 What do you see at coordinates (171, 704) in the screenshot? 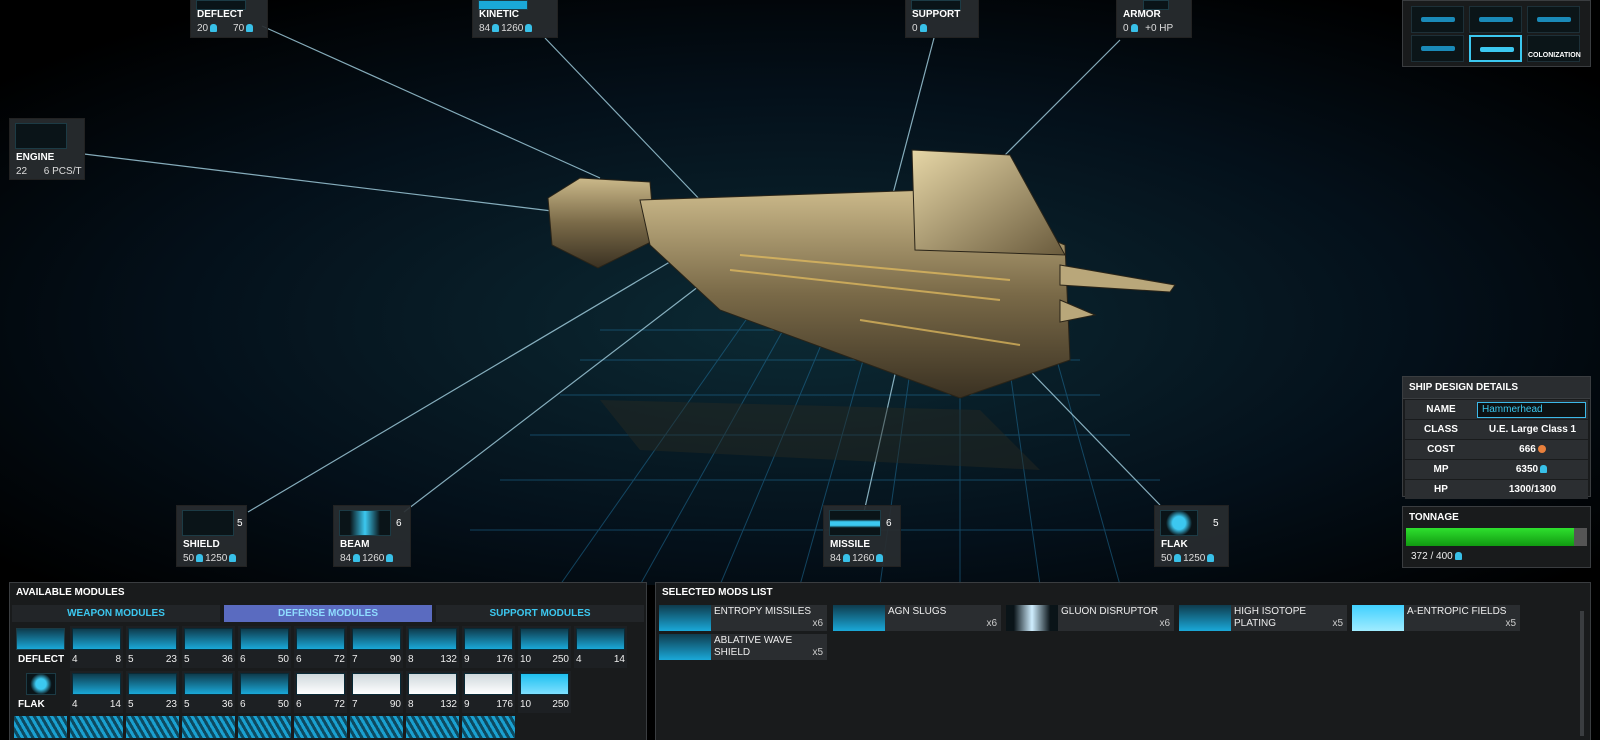
I see `module-mp: 23` at bounding box center [171, 704].